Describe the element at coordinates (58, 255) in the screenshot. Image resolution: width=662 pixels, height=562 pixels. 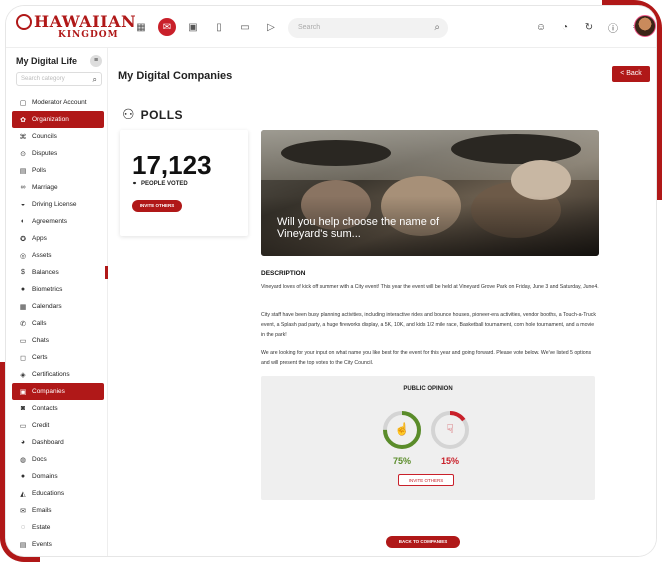
I see `sidebar-item-assets: ◎ Assets` at that location.